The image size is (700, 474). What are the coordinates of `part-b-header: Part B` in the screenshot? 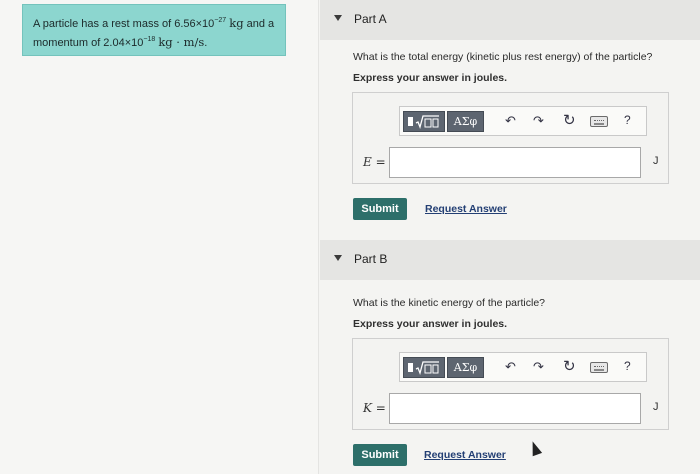 It's located at (510, 260).